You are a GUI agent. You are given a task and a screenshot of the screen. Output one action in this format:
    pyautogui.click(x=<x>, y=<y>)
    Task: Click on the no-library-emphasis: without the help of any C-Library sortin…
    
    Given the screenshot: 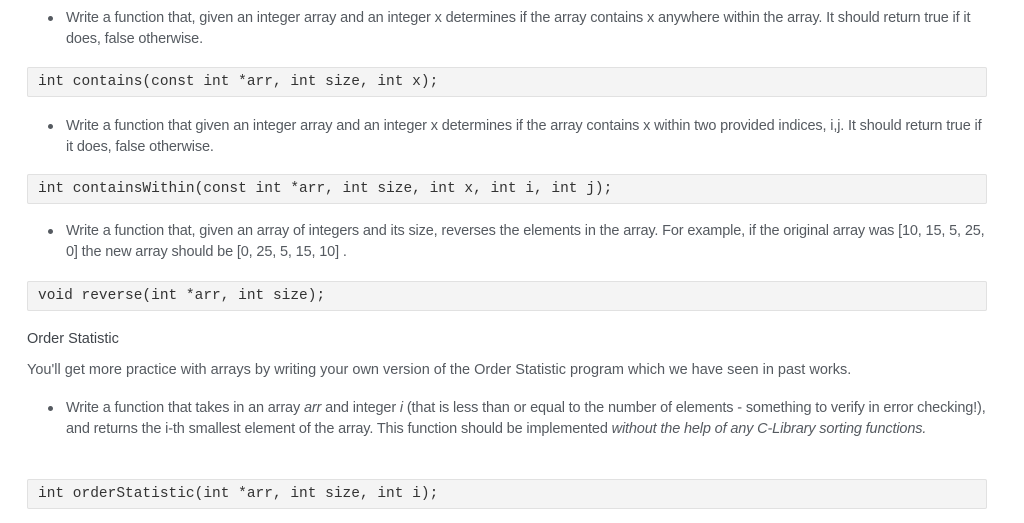 What is the action you would take?
    pyautogui.click(x=769, y=429)
    